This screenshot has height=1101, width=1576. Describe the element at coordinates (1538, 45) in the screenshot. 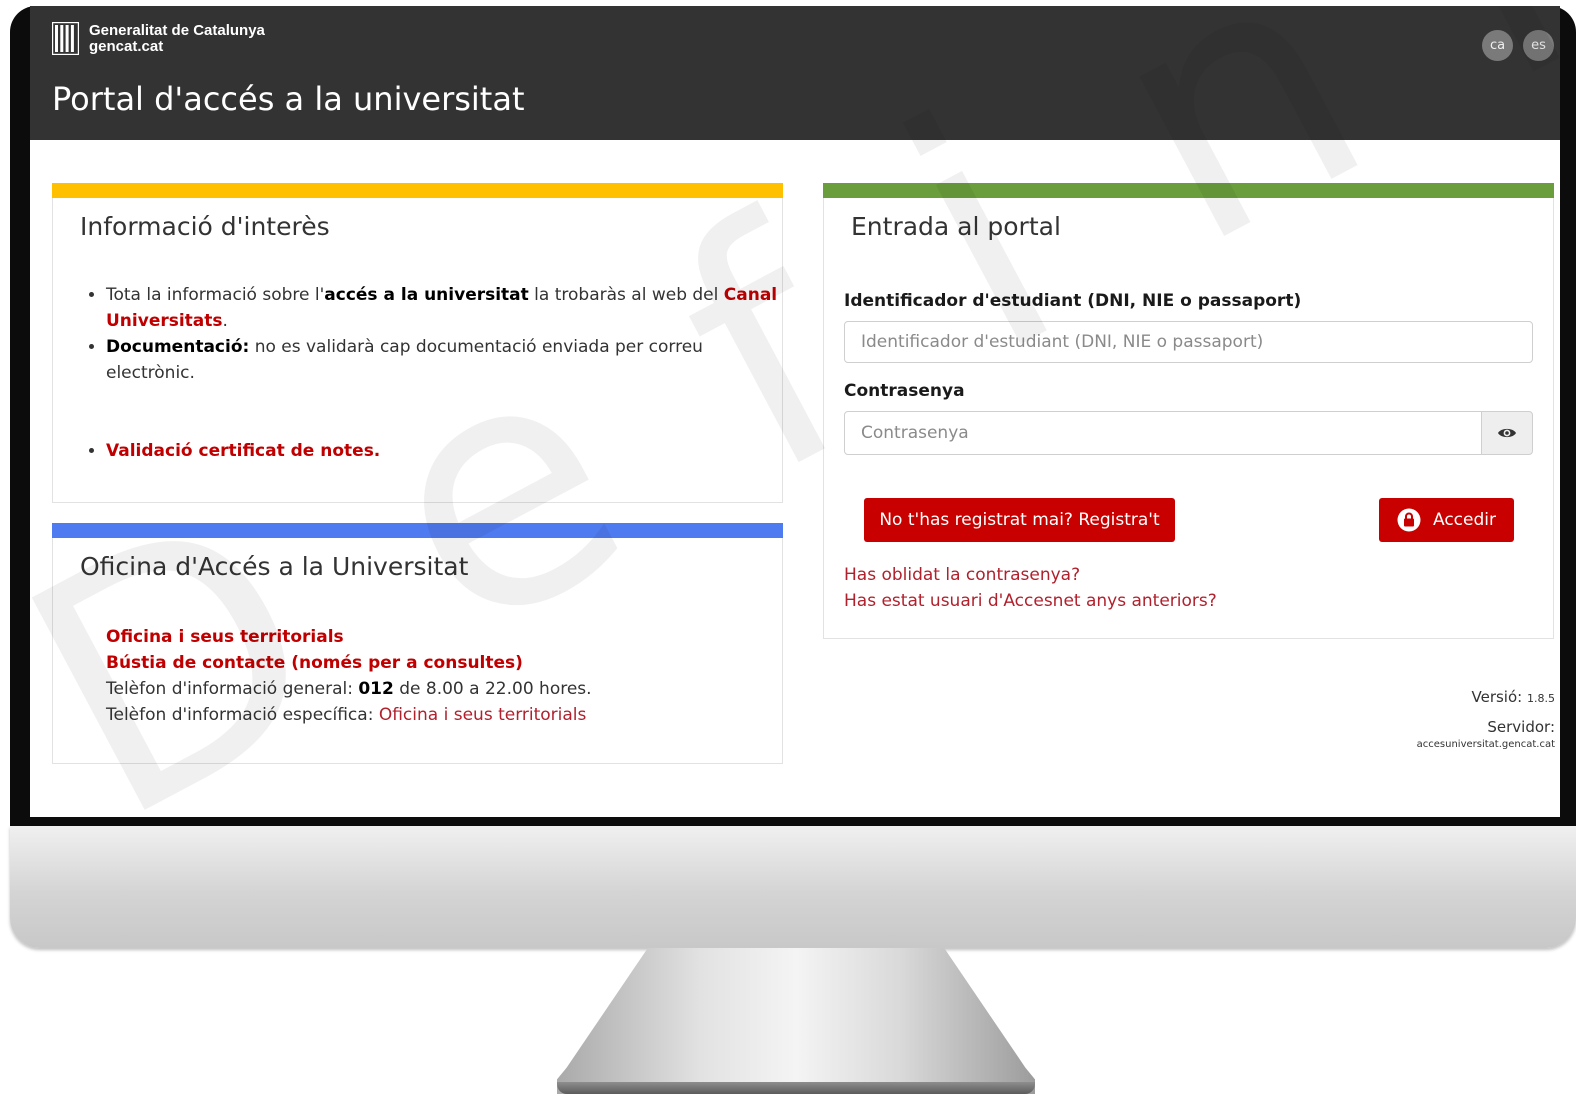

I see `language-es-button: es` at that location.